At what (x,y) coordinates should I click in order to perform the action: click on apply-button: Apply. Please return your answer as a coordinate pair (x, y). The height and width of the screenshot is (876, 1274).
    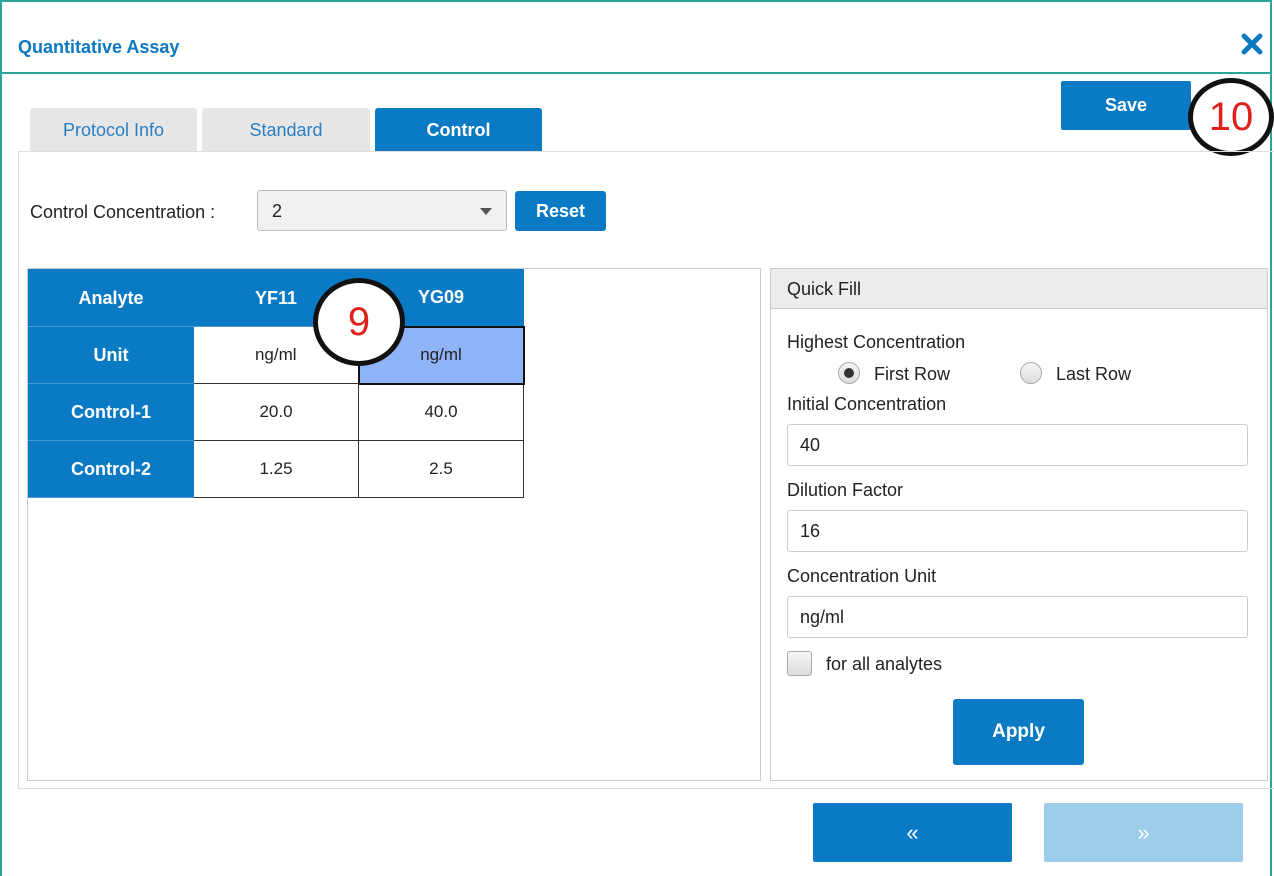
    Looking at the image, I should click on (1018, 732).